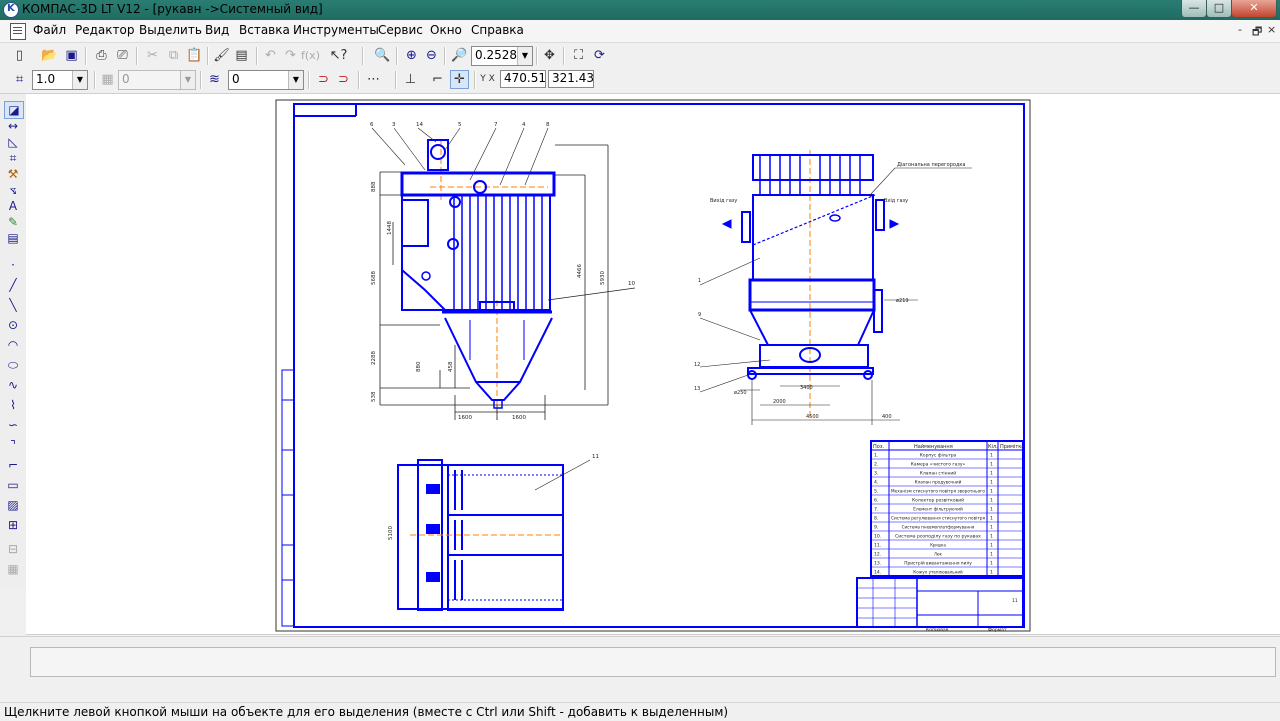  I want to click on segment-tool-icon: ╲, so click(13, 305).